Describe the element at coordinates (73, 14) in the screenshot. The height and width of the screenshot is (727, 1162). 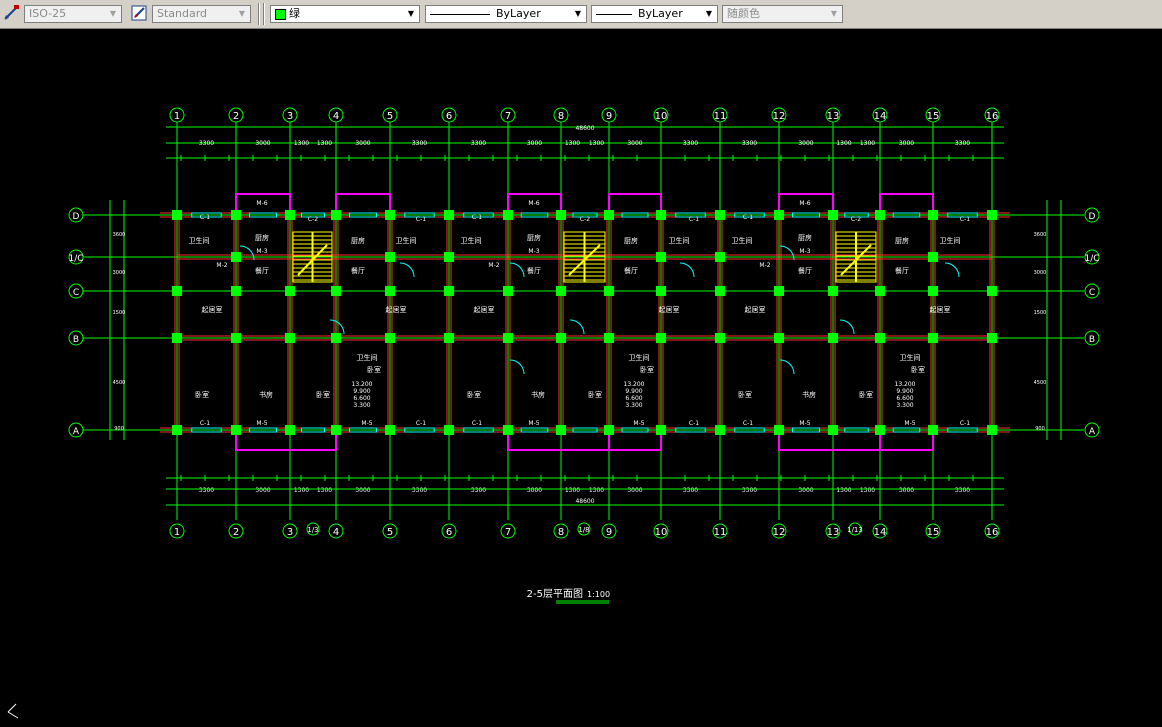
I see `dimension-style-dropdown: ISO-25 ▼` at that location.